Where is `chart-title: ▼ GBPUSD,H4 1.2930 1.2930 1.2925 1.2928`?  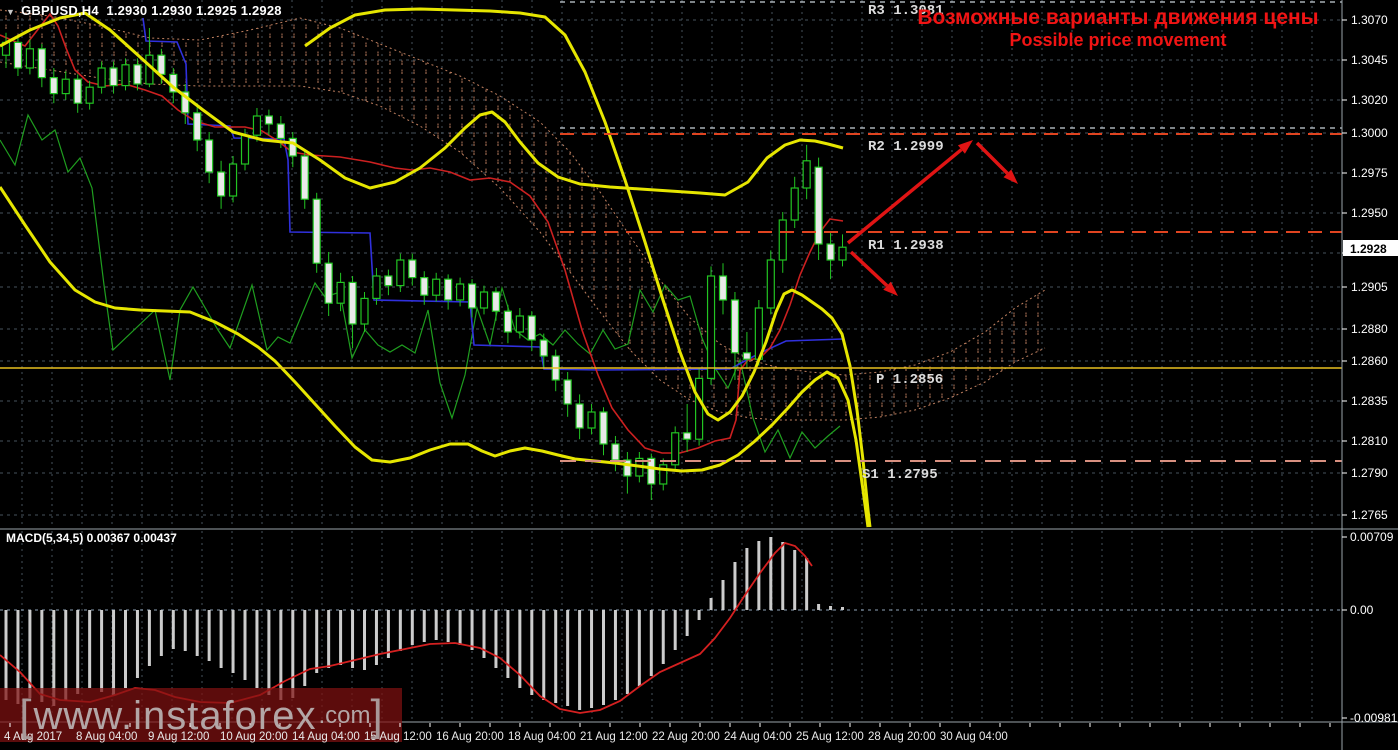
chart-title: ▼ GBPUSD,H4 1.2930 1.2930 1.2925 1.2928 is located at coordinates (144, 10).